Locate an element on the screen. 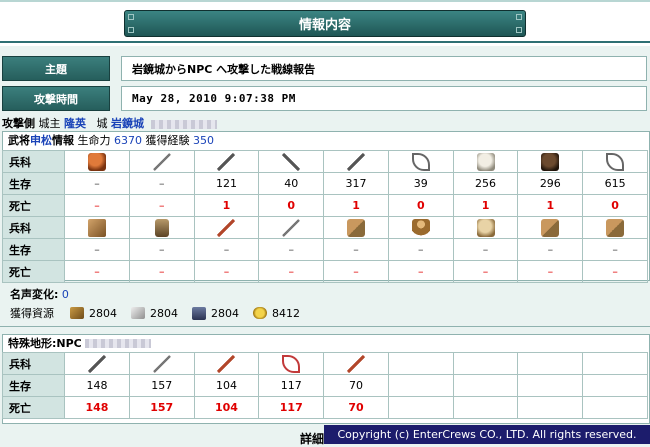 This screenshot has height=447, width=650. resources-label: 獲得資源 is located at coordinates (32, 313).